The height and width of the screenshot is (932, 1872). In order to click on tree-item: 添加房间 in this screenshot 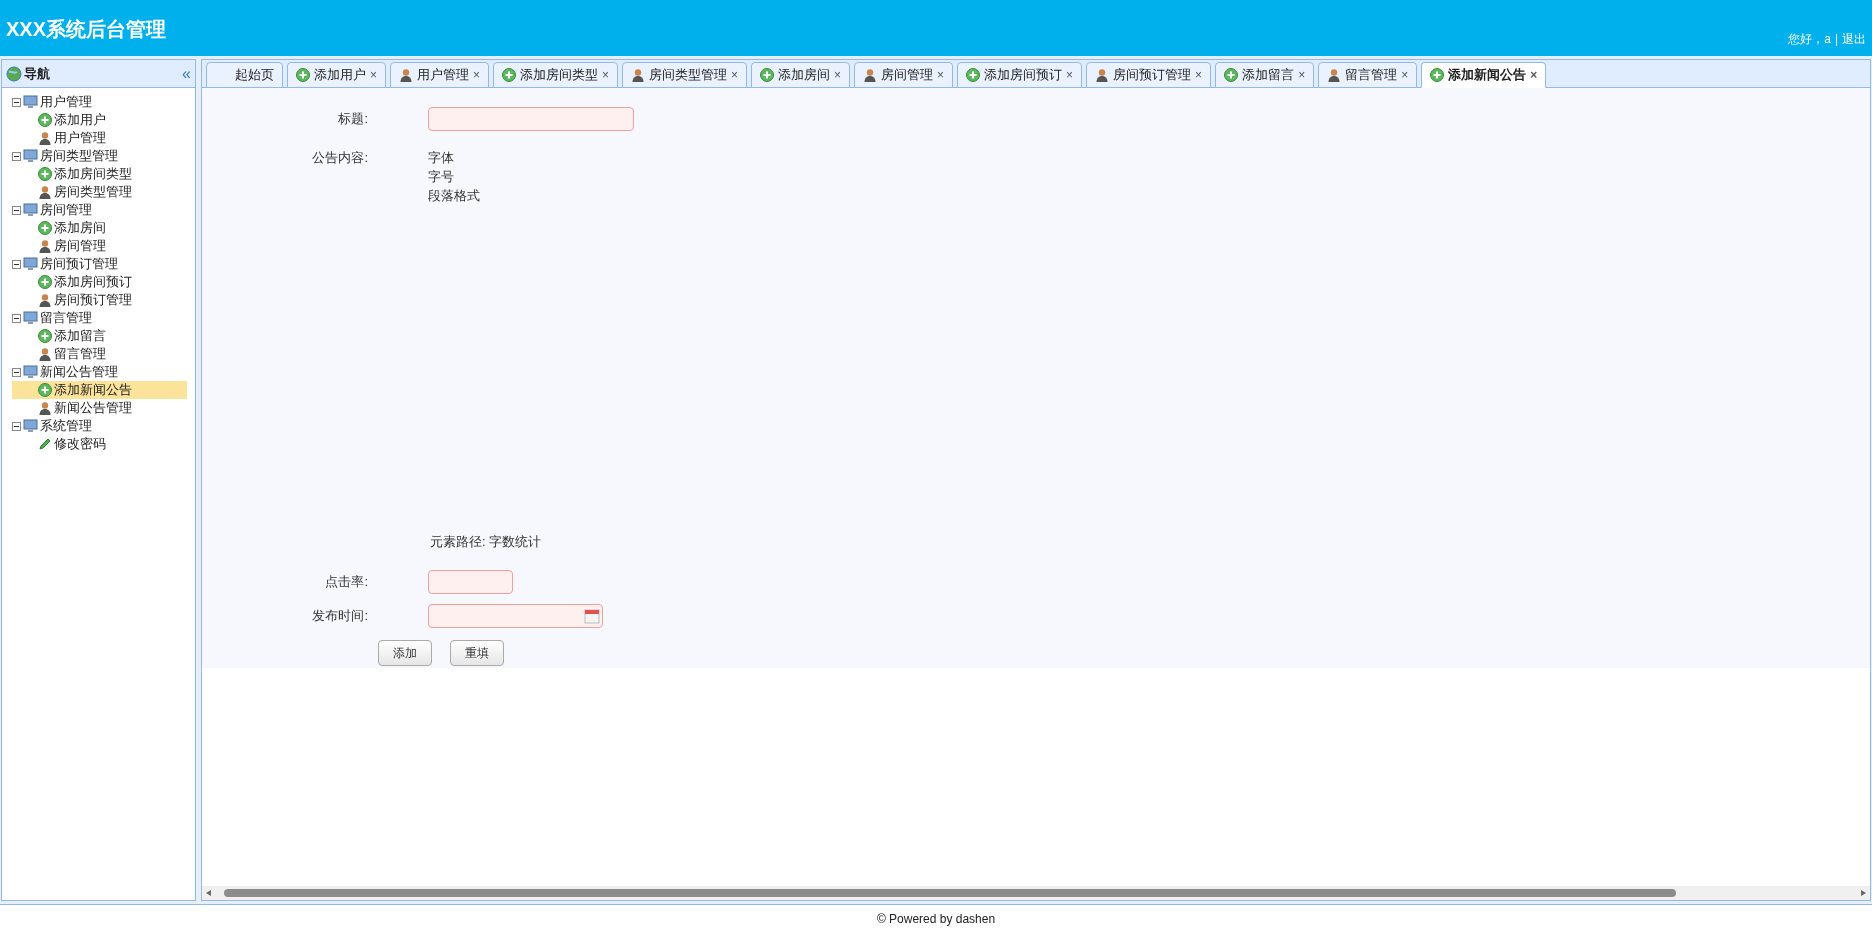, I will do `click(99, 228)`.